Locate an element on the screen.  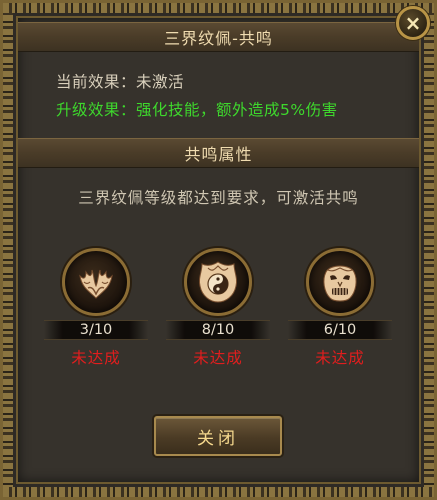
section-title: 共鸣属性 is located at coordinates (218, 154).